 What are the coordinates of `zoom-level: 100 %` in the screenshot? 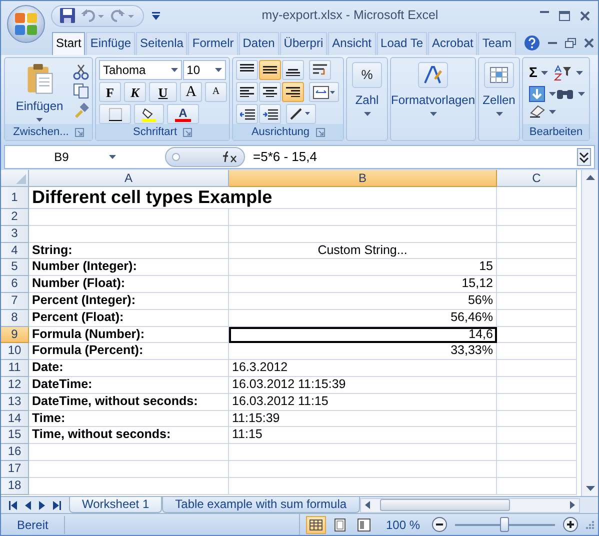 It's located at (403, 525).